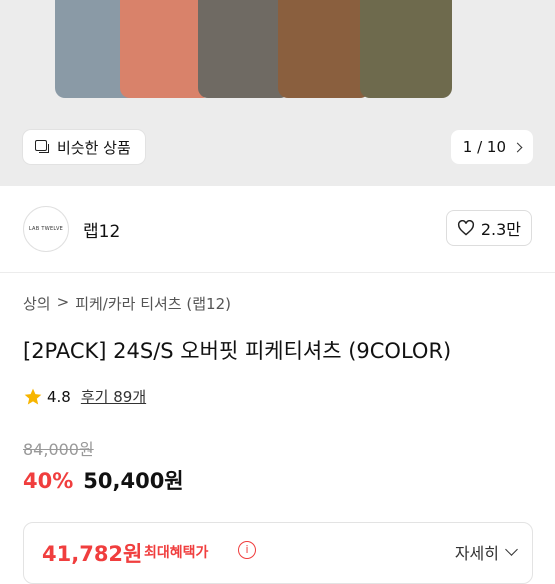 The width and height of the screenshot is (555, 584). What do you see at coordinates (484, 147) in the screenshot?
I see `pager-text: 1 / 10` at bounding box center [484, 147].